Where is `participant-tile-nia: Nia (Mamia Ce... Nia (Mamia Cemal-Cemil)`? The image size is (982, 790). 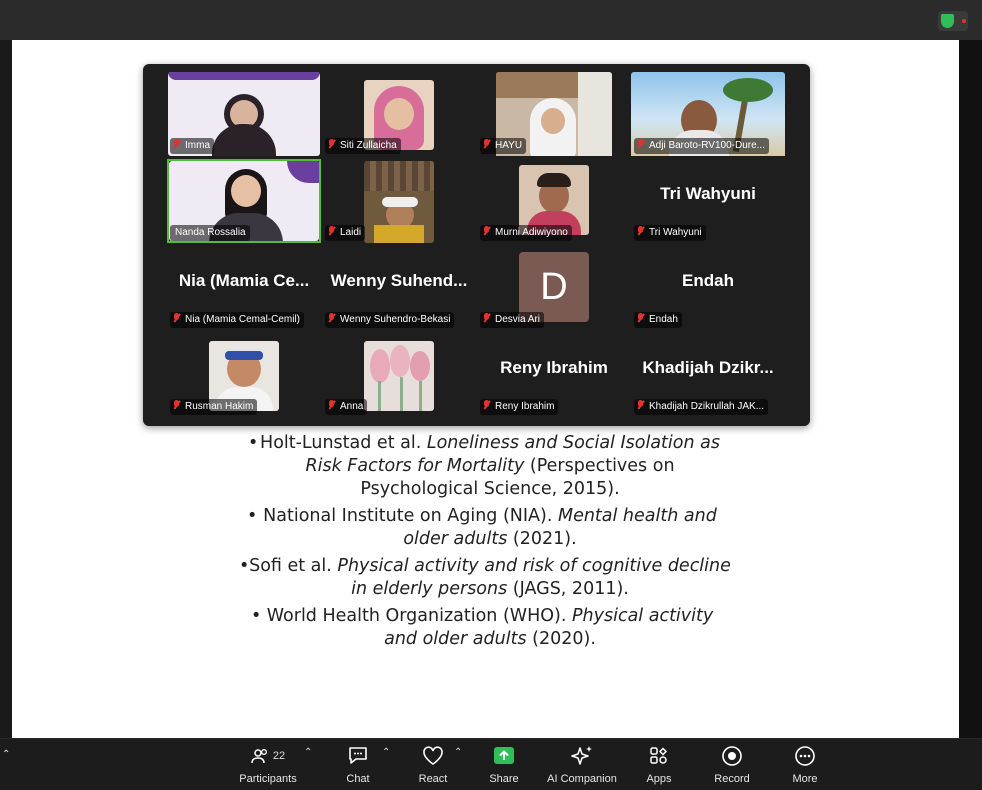 participant-tile-nia: Nia (Mamia Ce... Nia (Mamia Cemal-Cemil) is located at coordinates (244, 288).